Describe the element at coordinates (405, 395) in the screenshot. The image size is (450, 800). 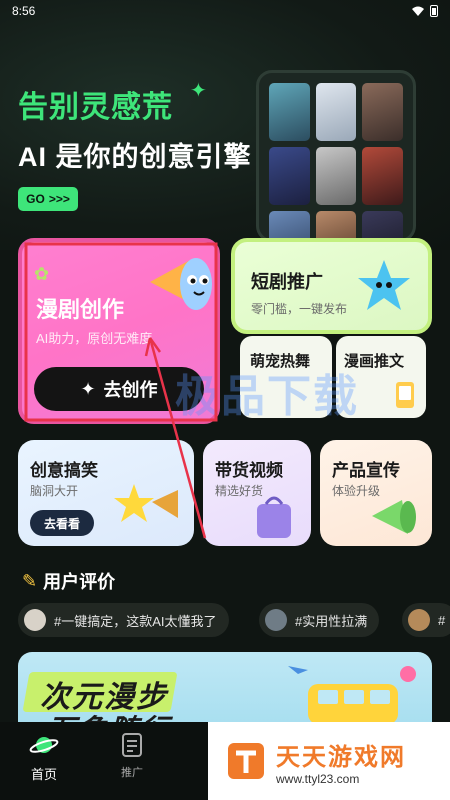
I see `comic-phone-icon` at that location.